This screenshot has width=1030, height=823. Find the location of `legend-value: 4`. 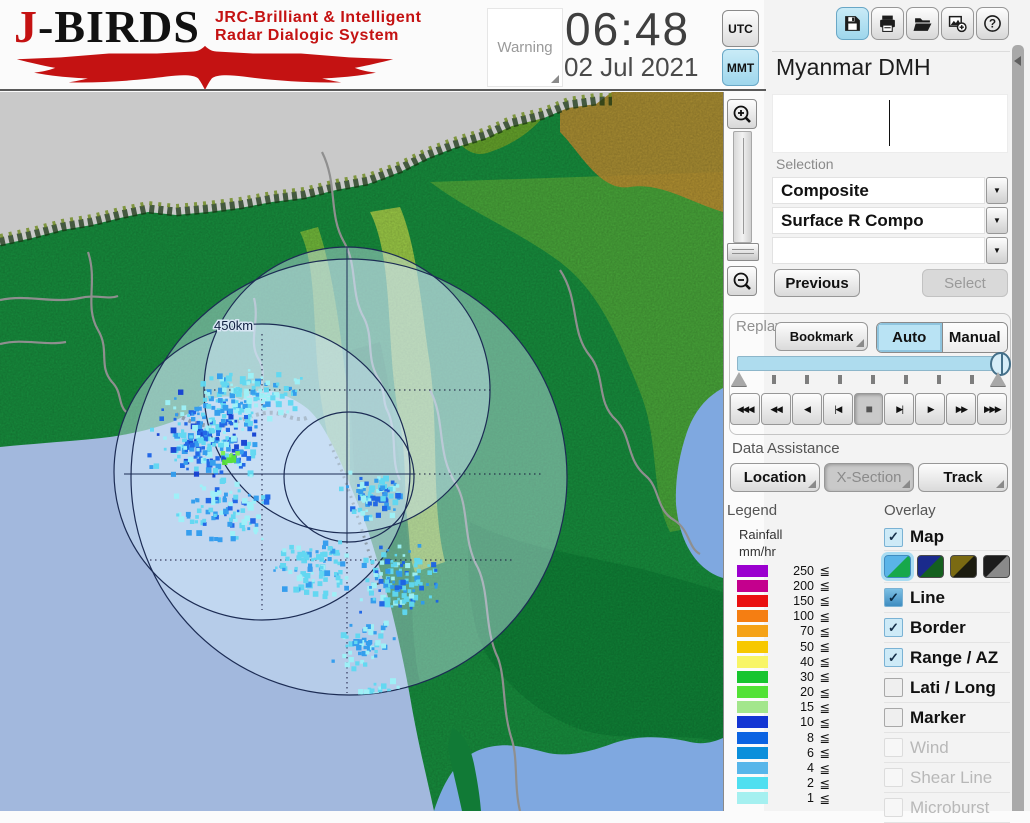

legend-value: 4 is located at coordinates (810, 768).